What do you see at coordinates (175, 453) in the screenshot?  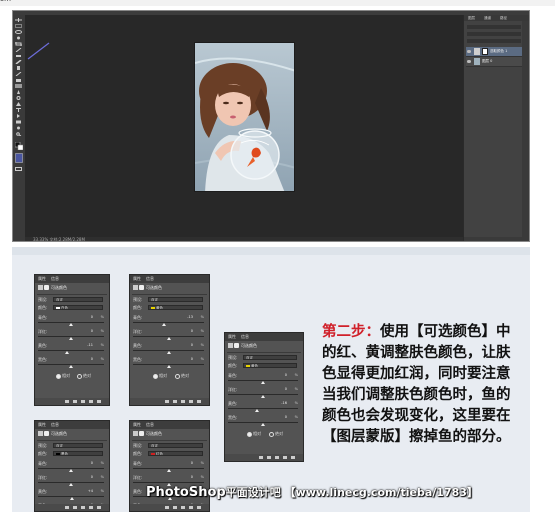 I see `color-select: 红色` at bounding box center [175, 453].